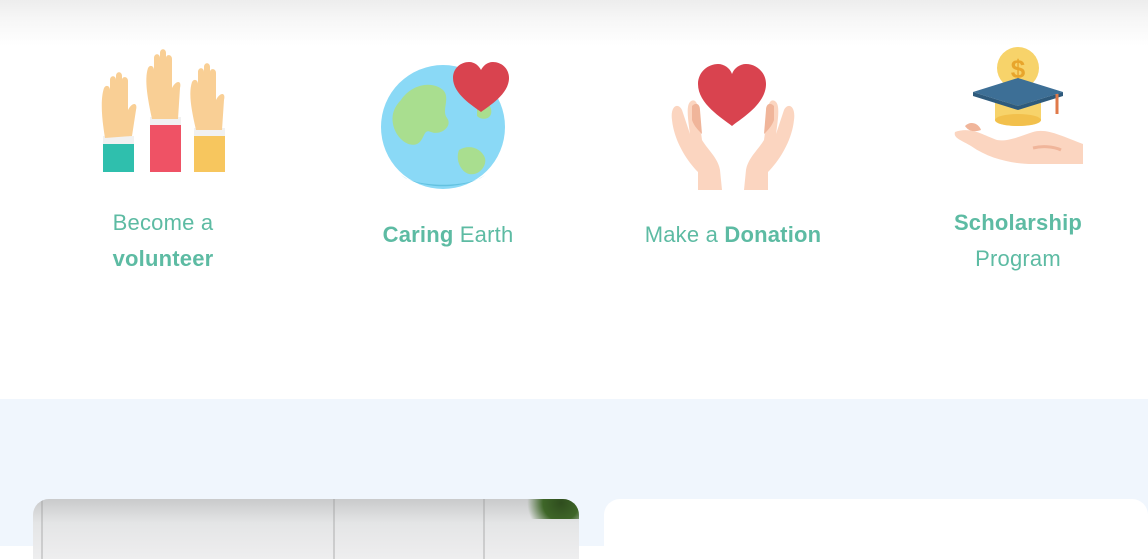 This screenshot has width=1148, height=559. I want to click on feature-donation: Make a Donation, so click(733, 146).